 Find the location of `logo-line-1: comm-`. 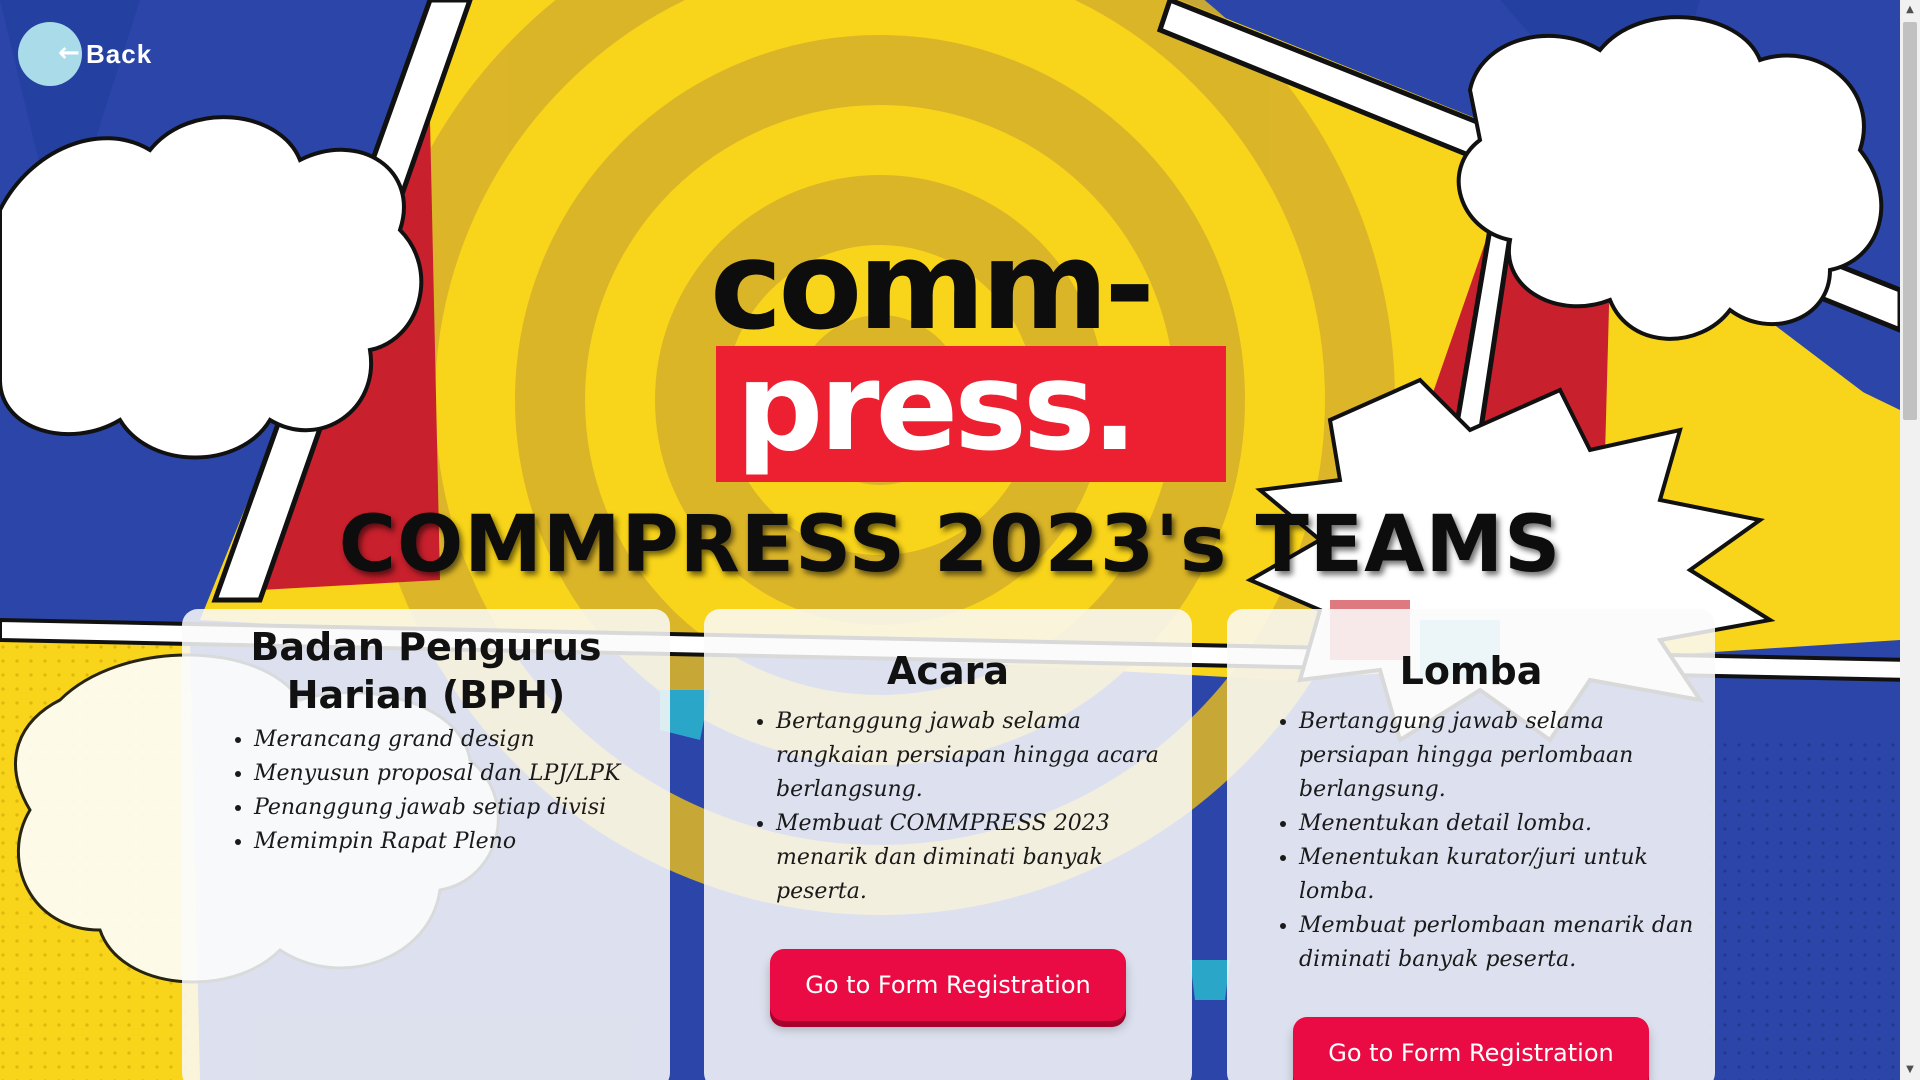

logo-line-1: comm- is located at coordinates (932, 286).